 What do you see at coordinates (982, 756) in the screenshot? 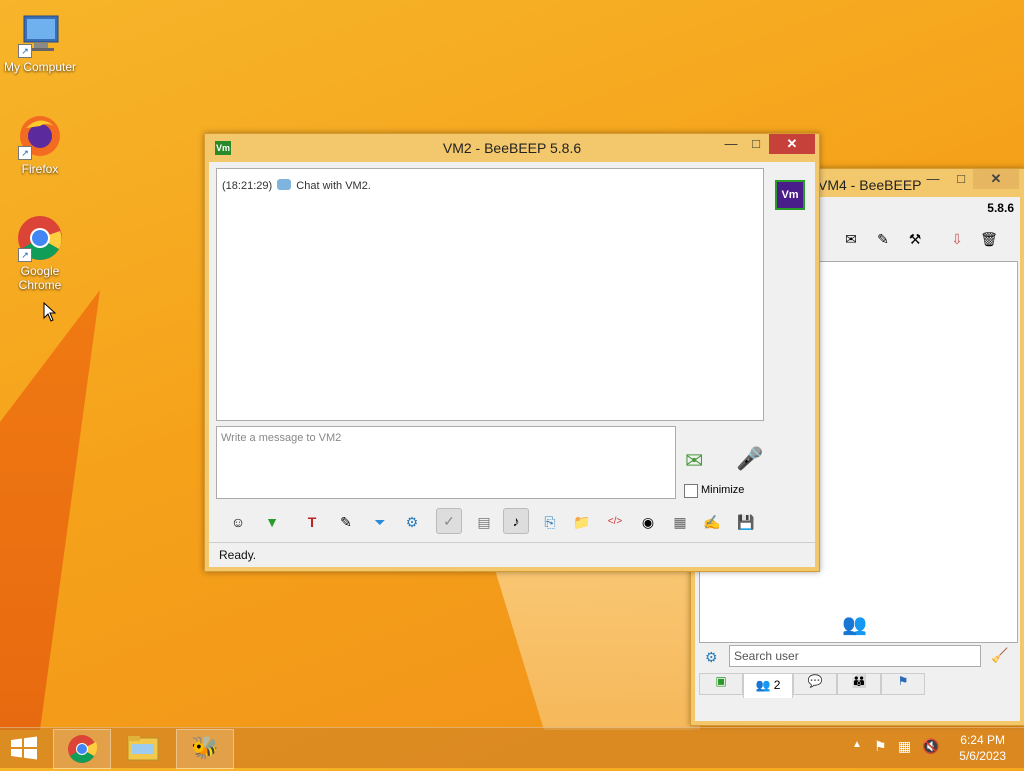
I see `clock-date: 5/6/2023` at bounding box center [982, 756].